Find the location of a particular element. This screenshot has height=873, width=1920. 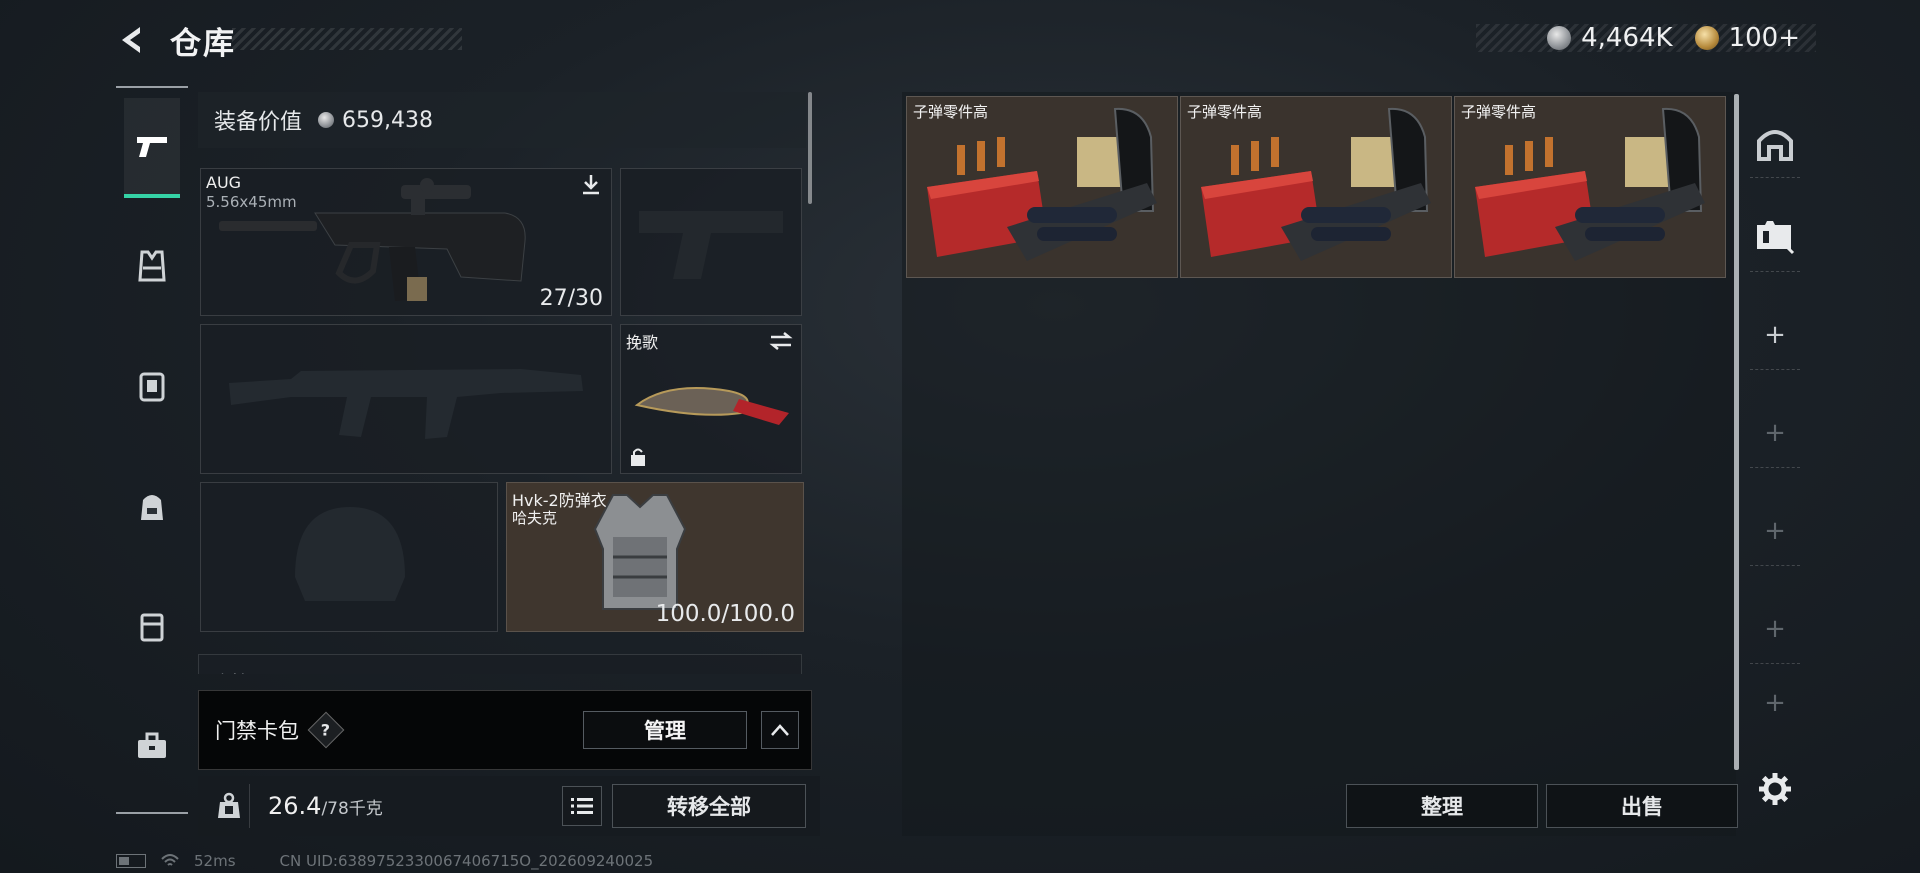

rig-icon is located at coordinates (152, 387).